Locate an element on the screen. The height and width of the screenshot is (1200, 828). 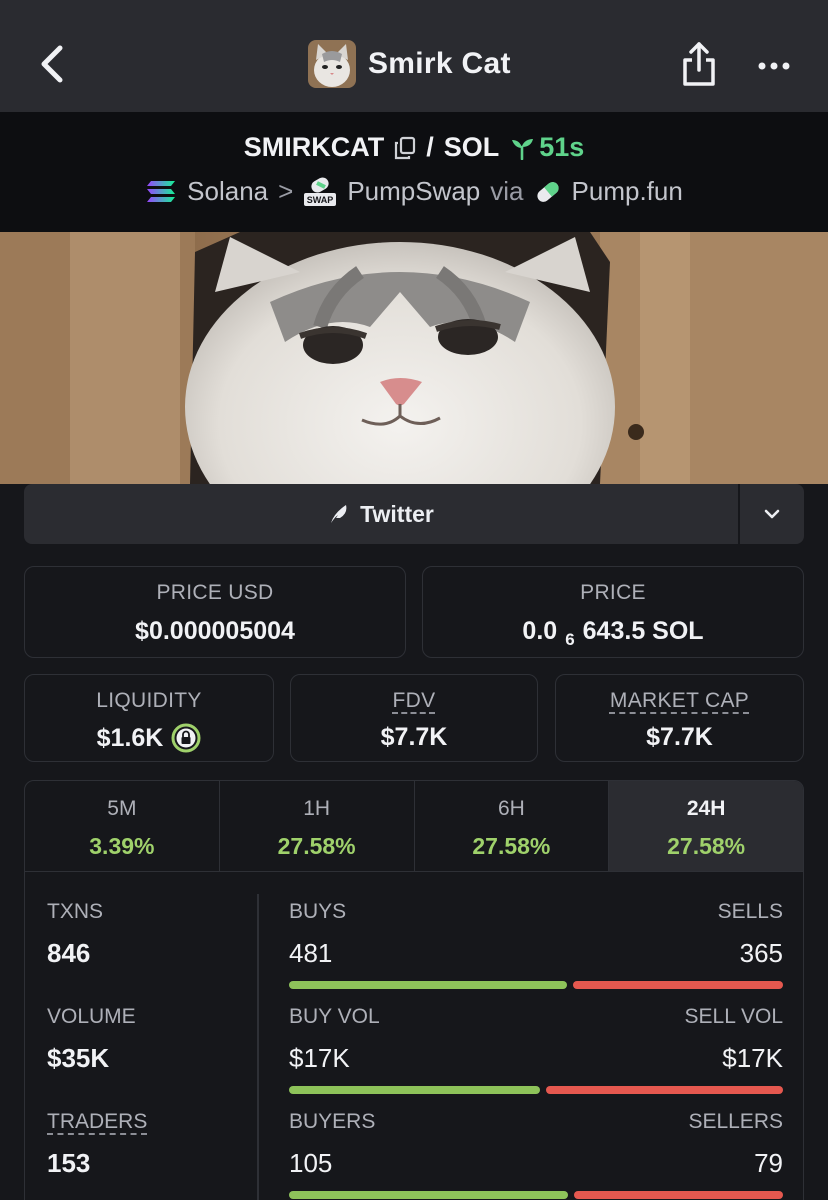
launchpad-name: Pump.fun is located at coordinates (627, 191).